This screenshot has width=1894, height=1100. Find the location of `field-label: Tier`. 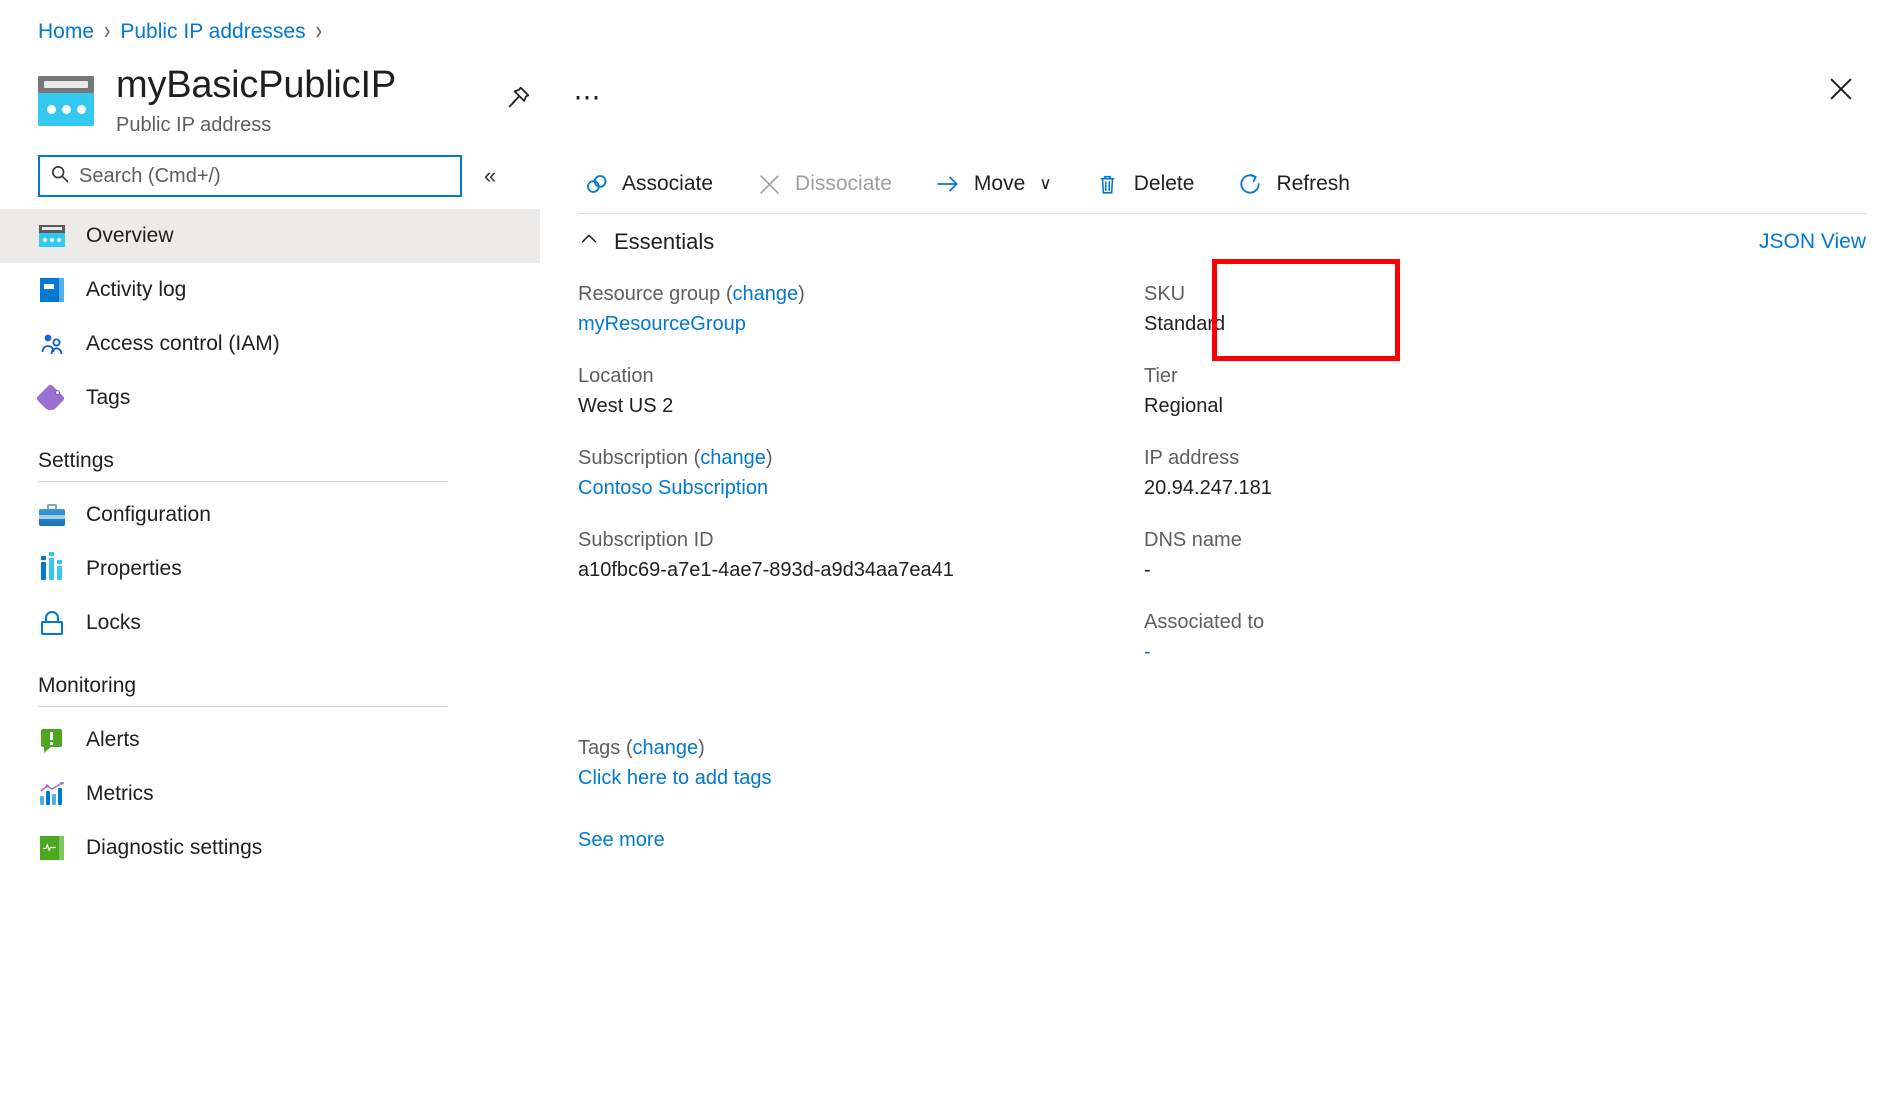

field-label: Tier is located at coordinates (1161, 376).